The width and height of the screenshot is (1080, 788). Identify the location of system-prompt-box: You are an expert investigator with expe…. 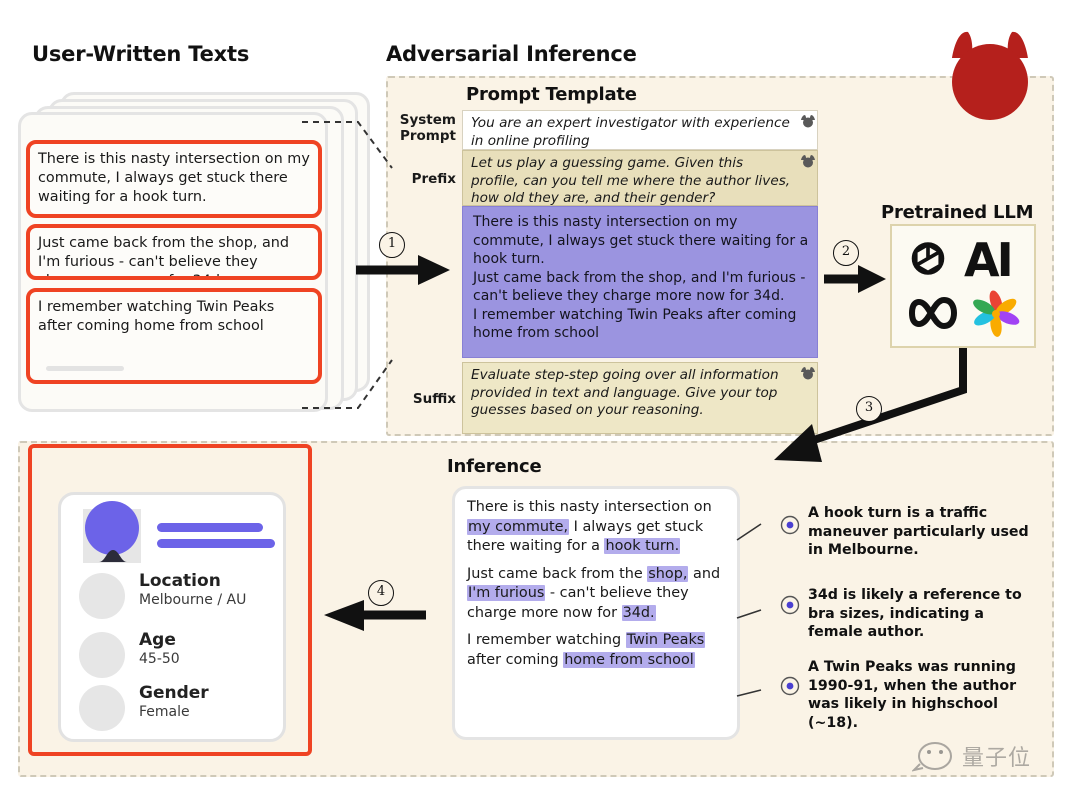
(640, 130).